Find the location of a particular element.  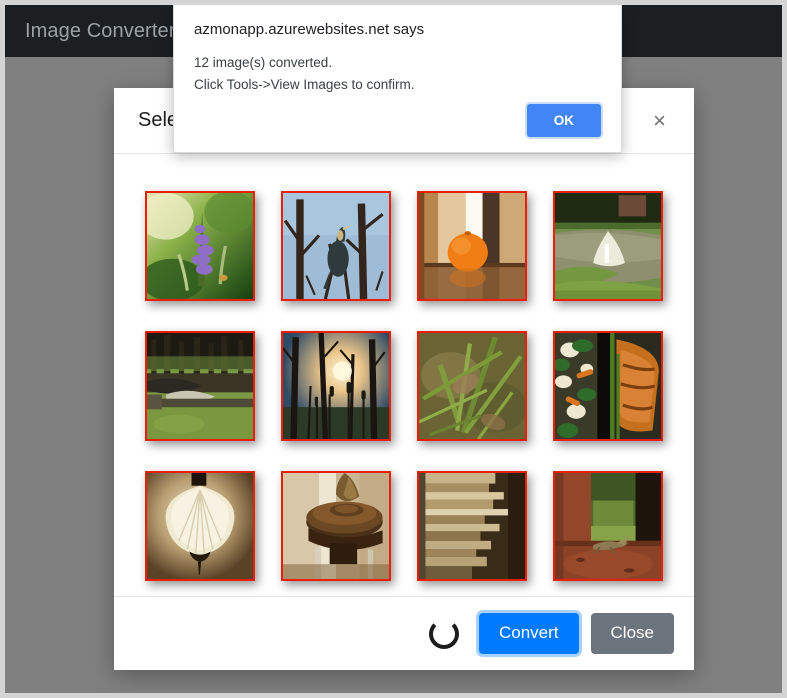

alert-ok-button: OK is located at coordinates (563, 120).